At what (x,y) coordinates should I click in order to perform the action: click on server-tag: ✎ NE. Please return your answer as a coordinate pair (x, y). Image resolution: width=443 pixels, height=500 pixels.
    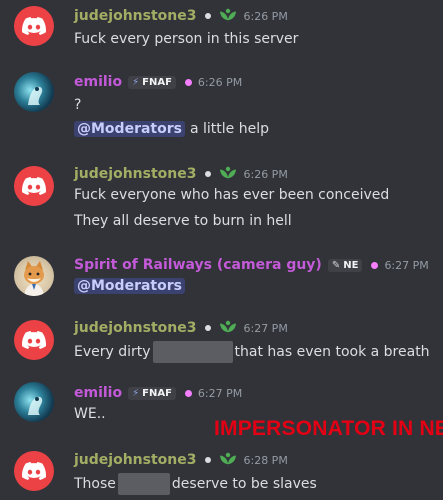
    Looking at the image, I should click on (345, 265).